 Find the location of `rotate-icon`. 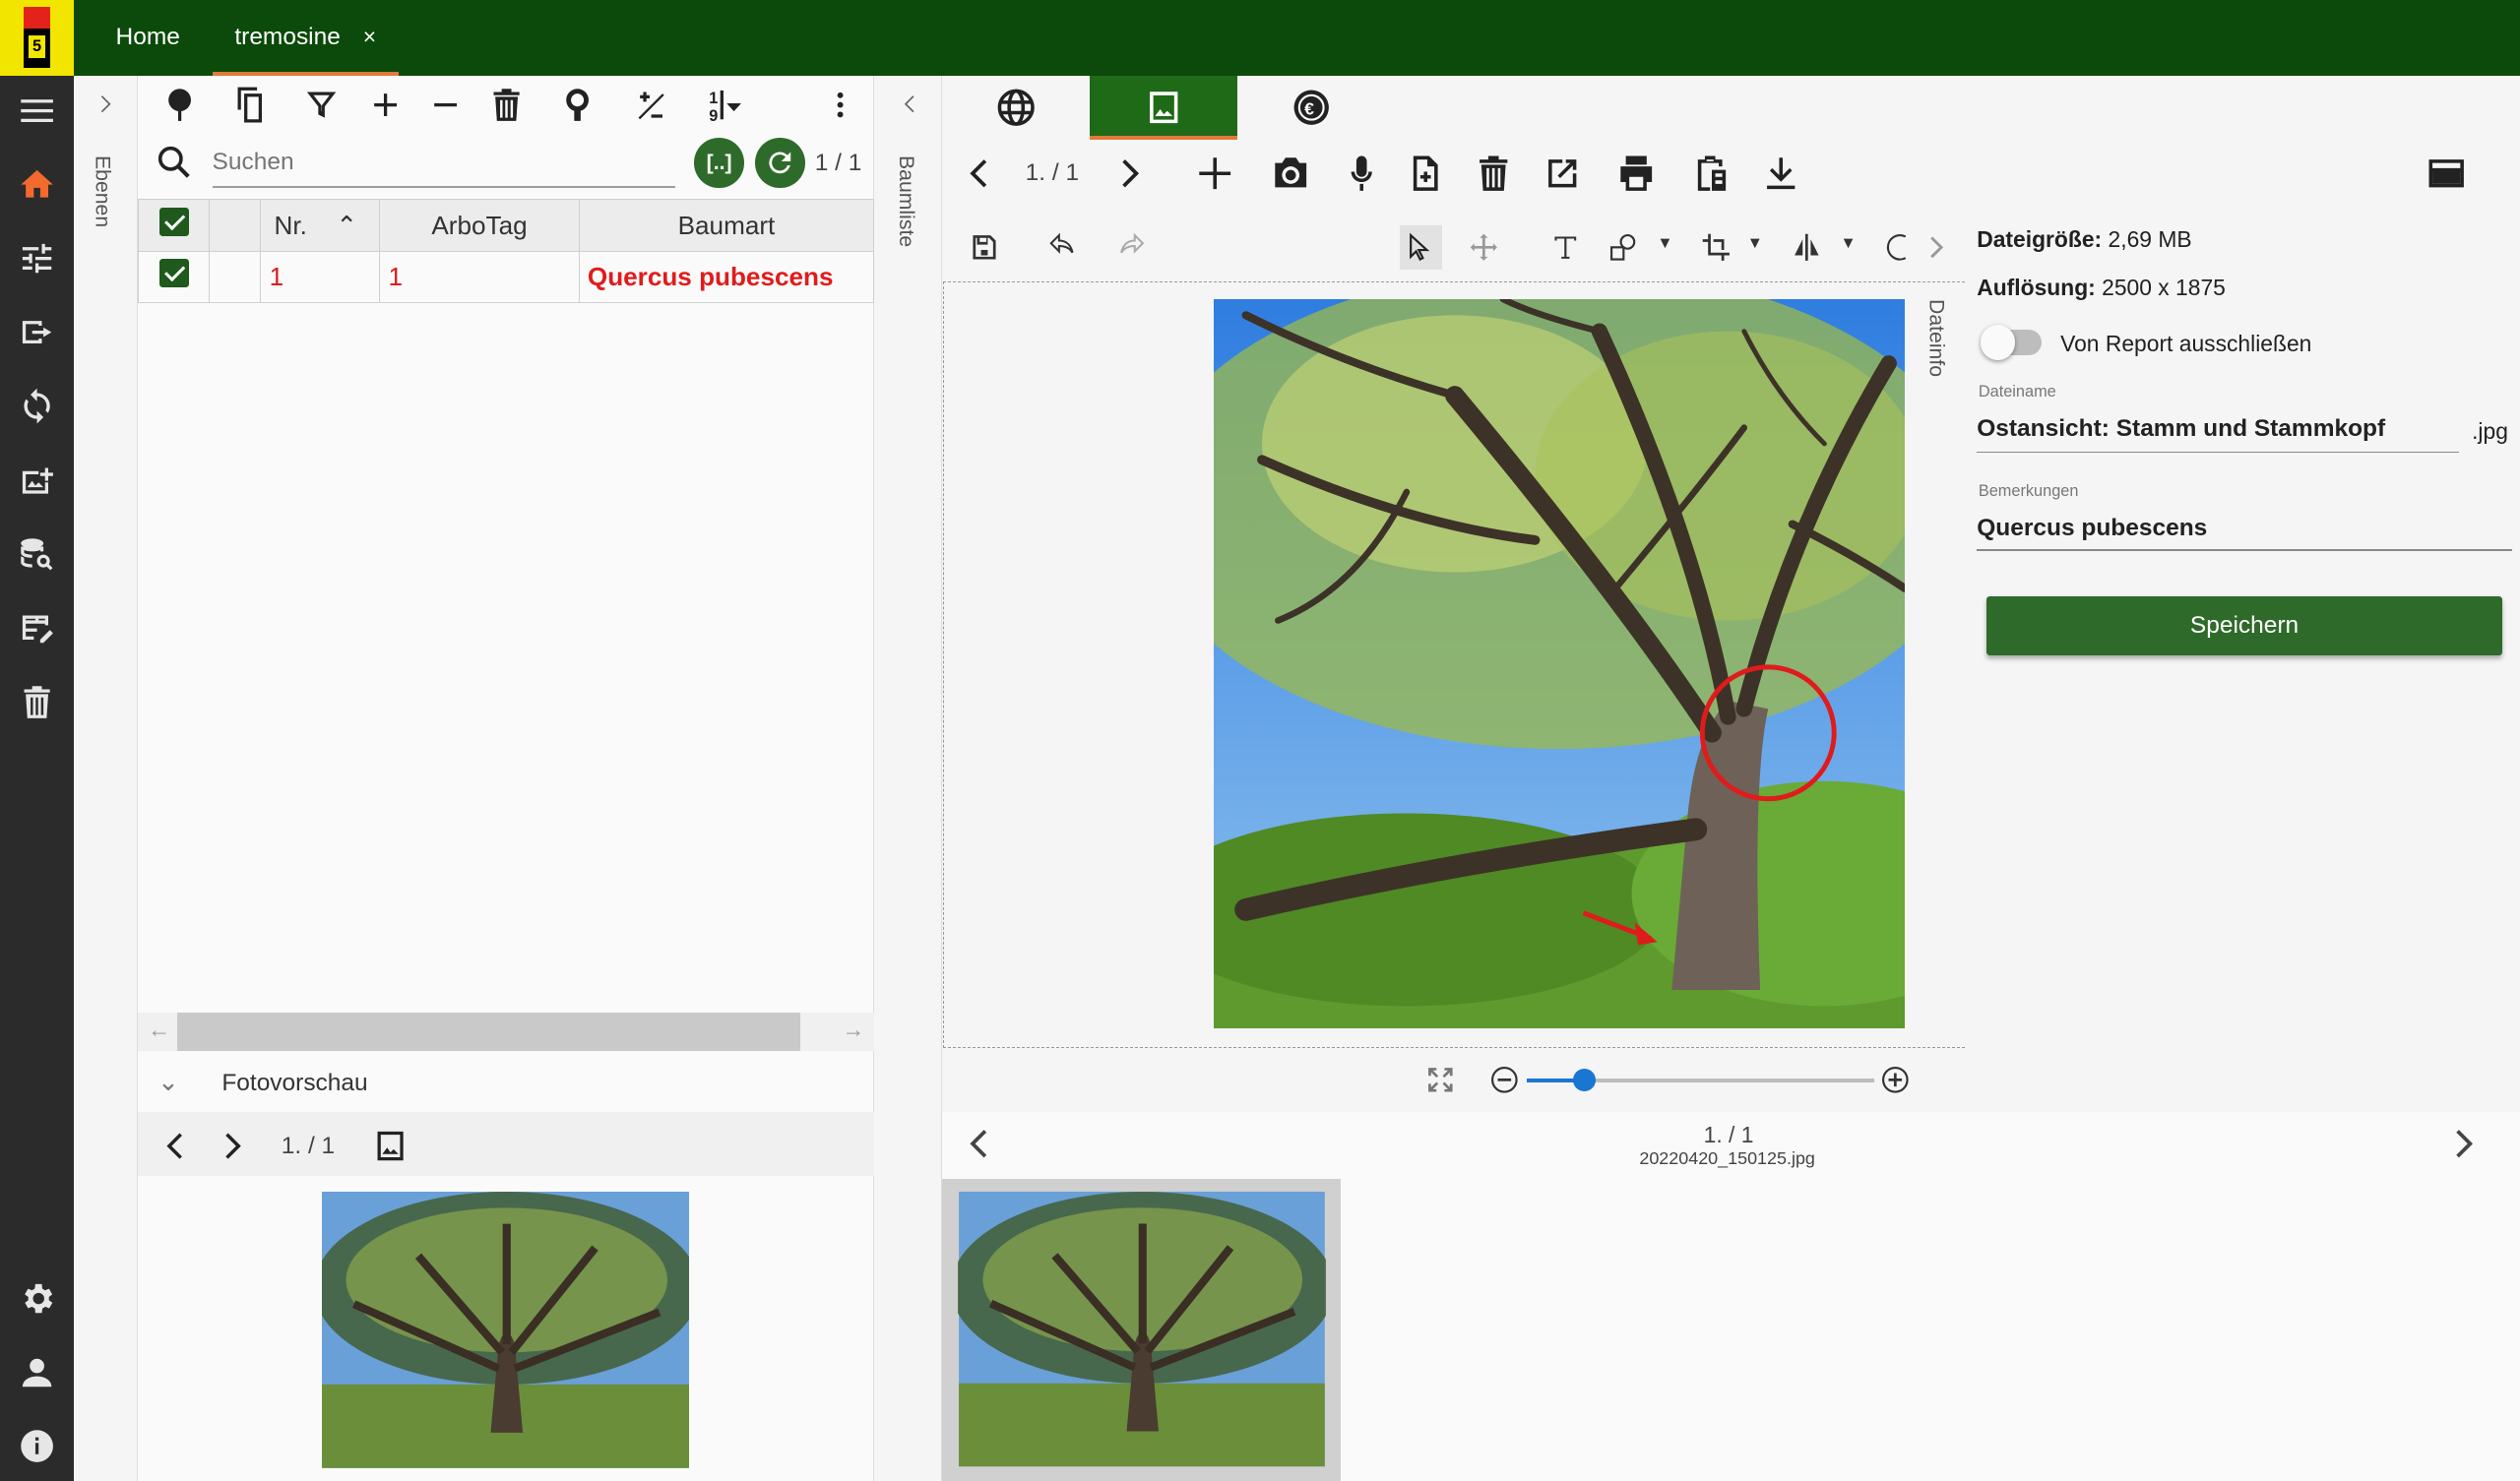

rotate-icon is located at coordinates (1899, 247).